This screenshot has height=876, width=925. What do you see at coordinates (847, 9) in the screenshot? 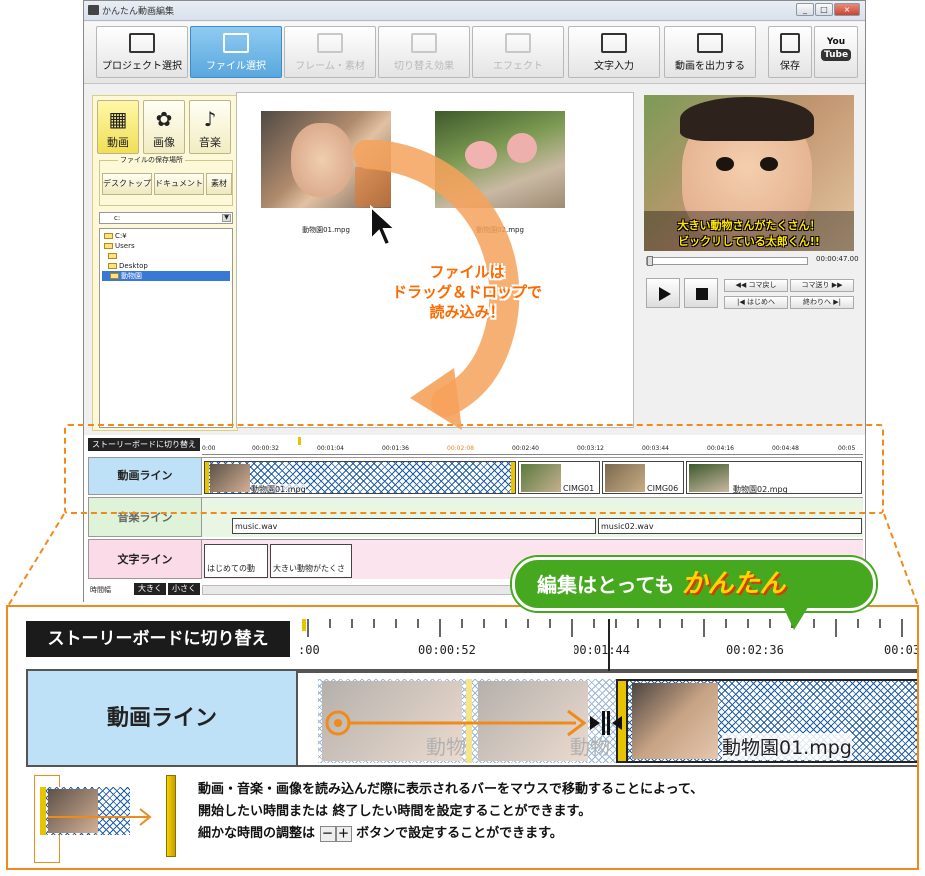
I see `close-button: ×` at bounding box center [847, 9].